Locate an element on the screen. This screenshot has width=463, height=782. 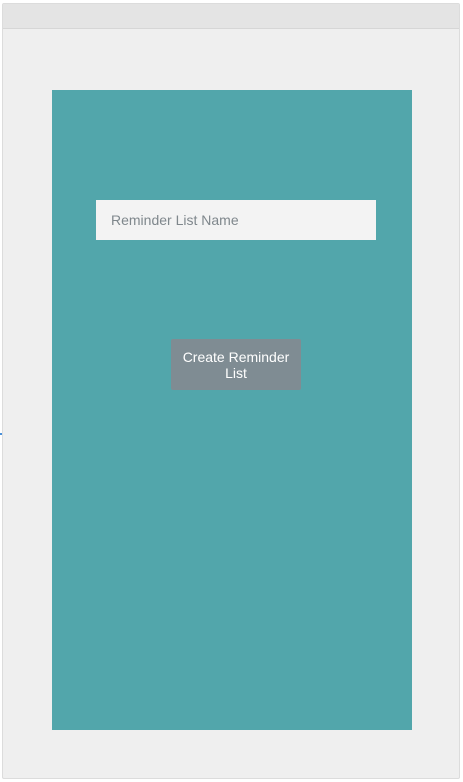
create-reminder-list-button: Create Reminder List is located at coordinates (236, 364).